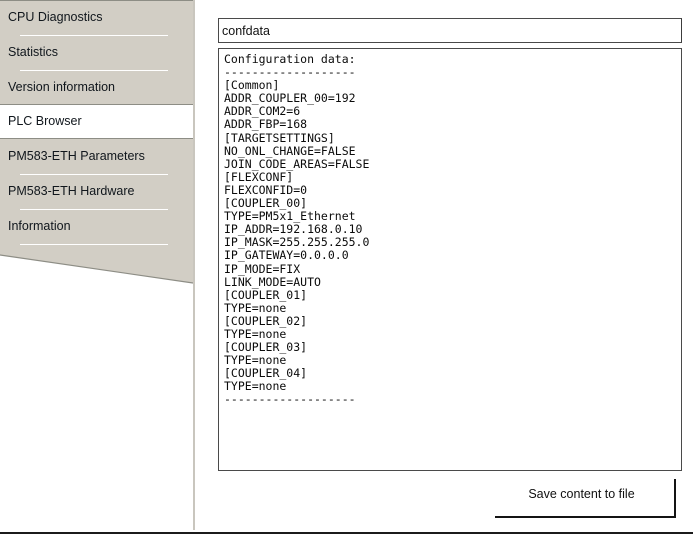  What do you see at coordinates (96, 226) in the screenshot?
I see `sidebar-item-information: Information` at bounding box center [96, 226].